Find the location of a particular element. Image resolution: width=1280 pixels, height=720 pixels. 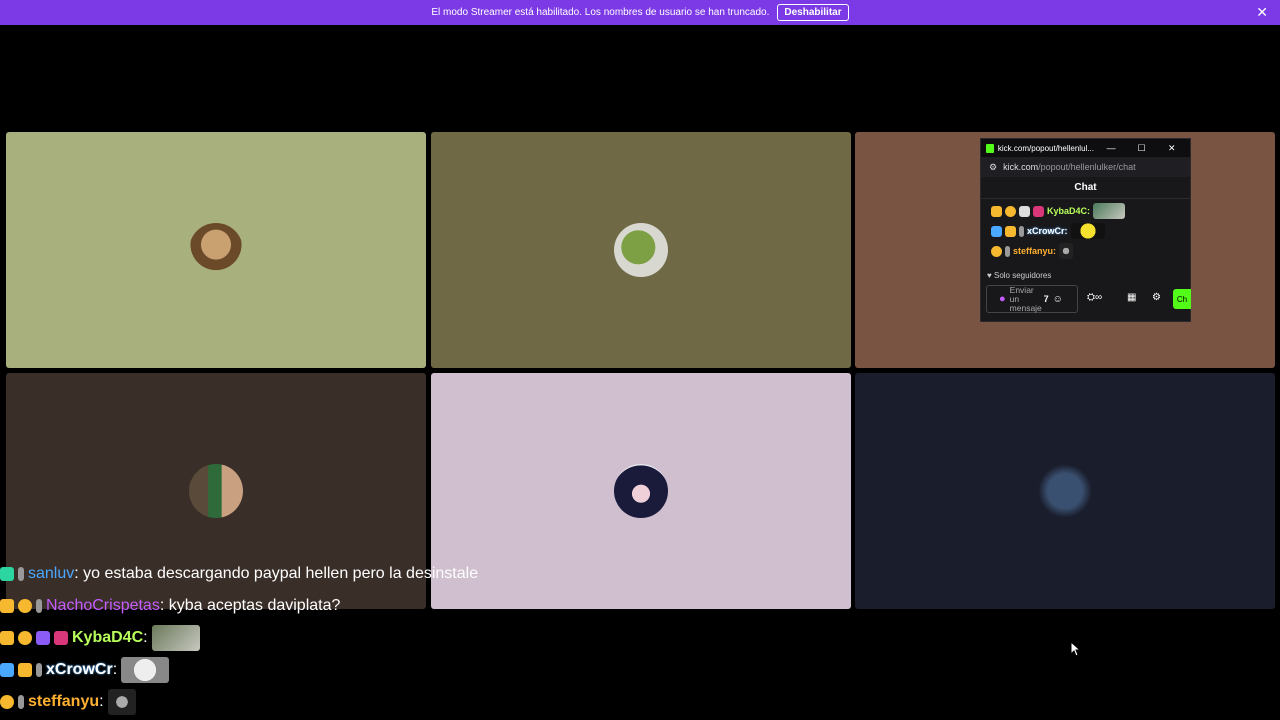

chat-line: steffanyu: is located at coordinates (280, 702).